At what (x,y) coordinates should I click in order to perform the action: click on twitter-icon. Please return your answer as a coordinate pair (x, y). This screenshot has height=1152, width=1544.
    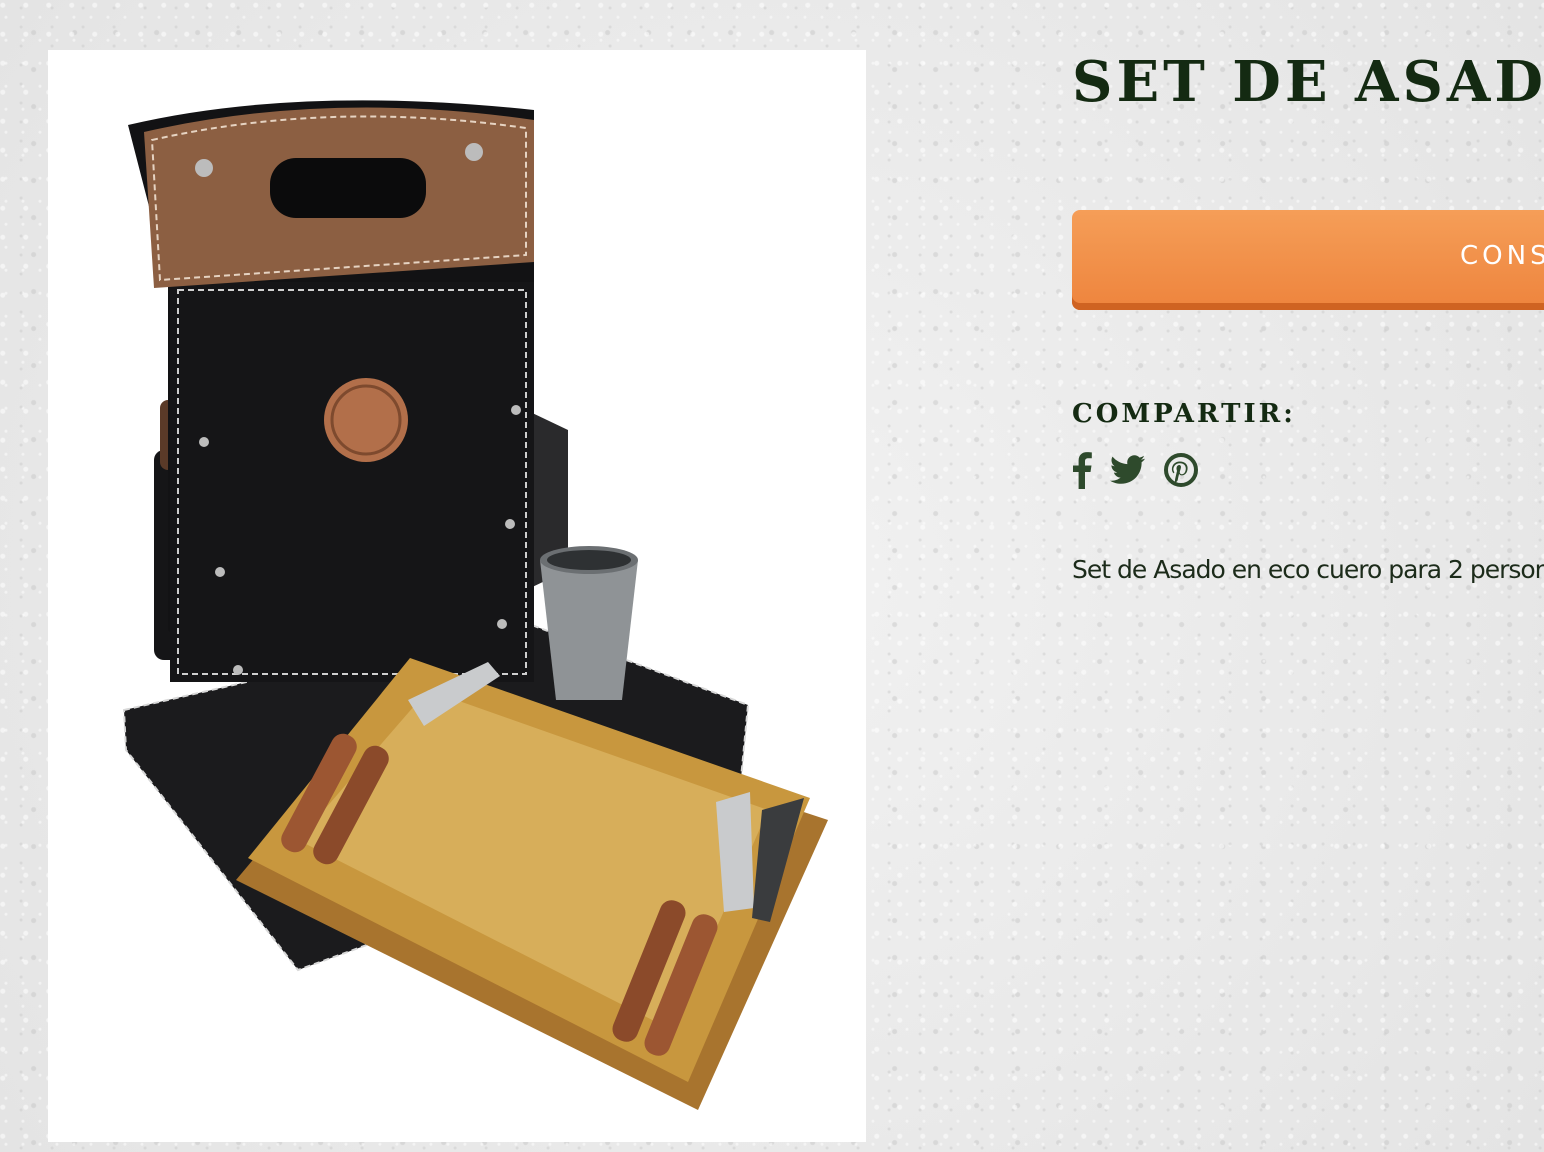
    Looking at the image, I should click on (1127, 469).